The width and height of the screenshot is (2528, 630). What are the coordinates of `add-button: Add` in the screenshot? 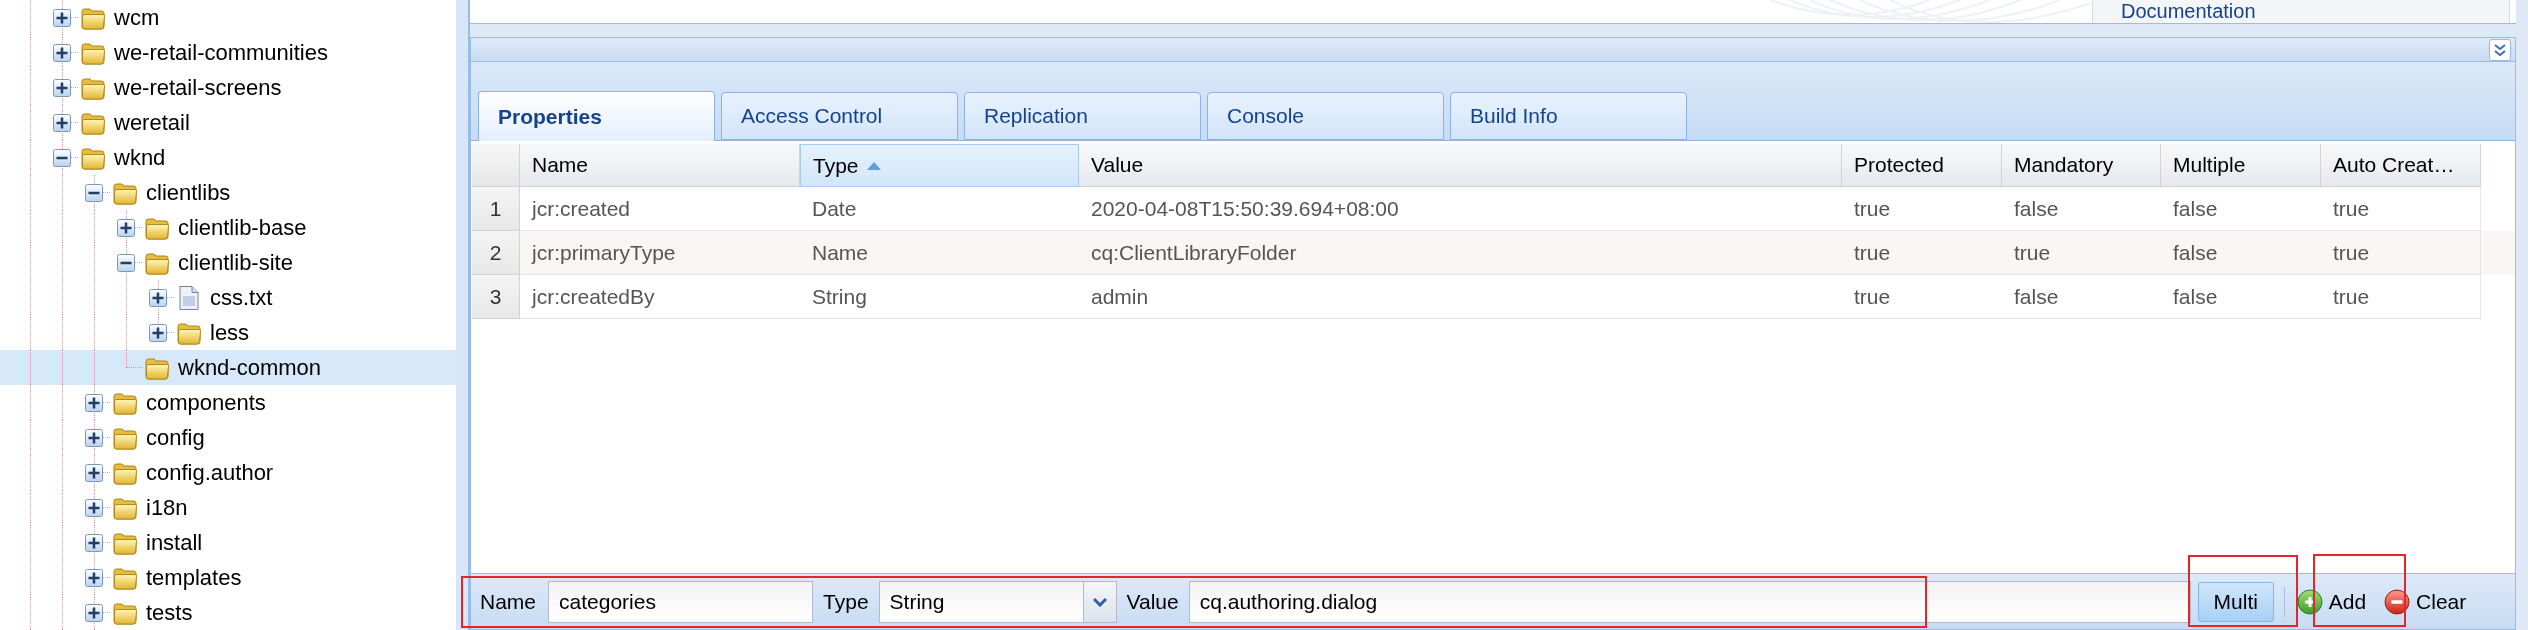 It's located at (2331, 601).